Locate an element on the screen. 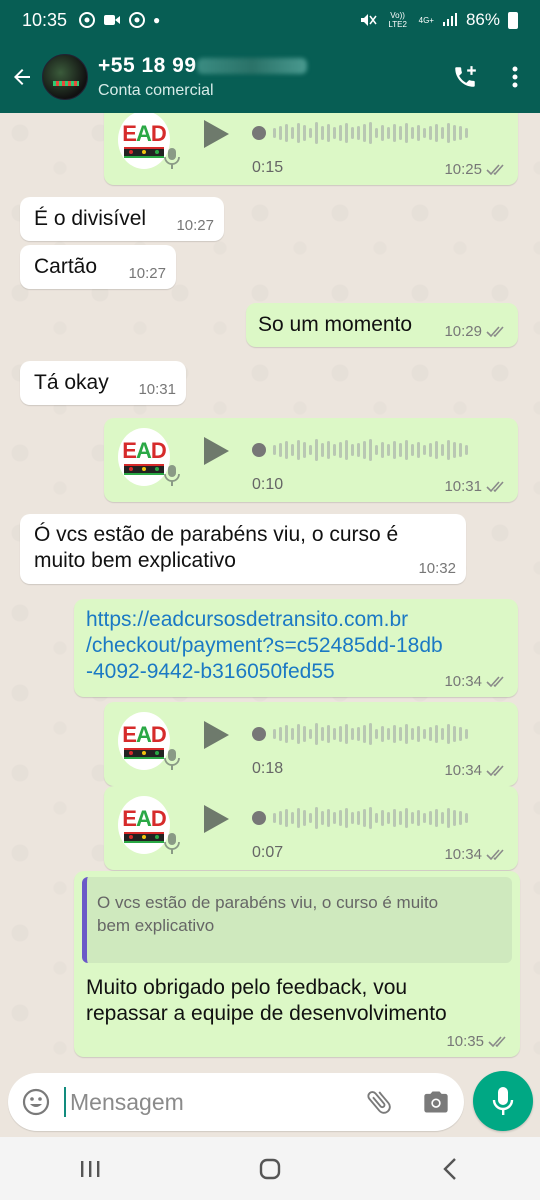 This screenshot has height=1200, width=540. voice-record-button is located at coordinates (503, 1101).